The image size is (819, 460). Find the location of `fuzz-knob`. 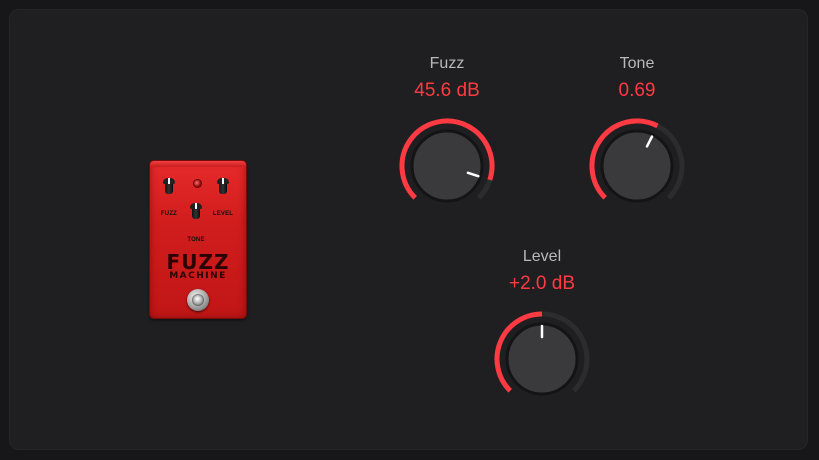

fuzz-knob is located at coordinates (447, 166).